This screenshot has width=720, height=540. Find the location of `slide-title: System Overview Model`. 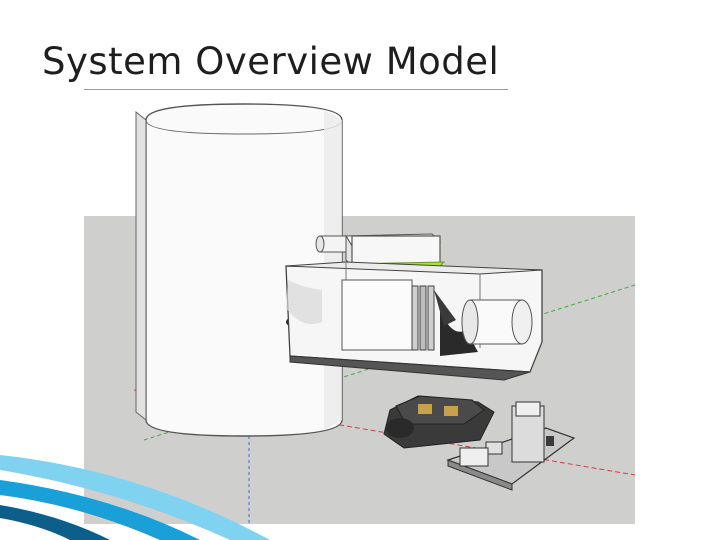

slide-title: System Overview Model is located at coordinates (271, 61).